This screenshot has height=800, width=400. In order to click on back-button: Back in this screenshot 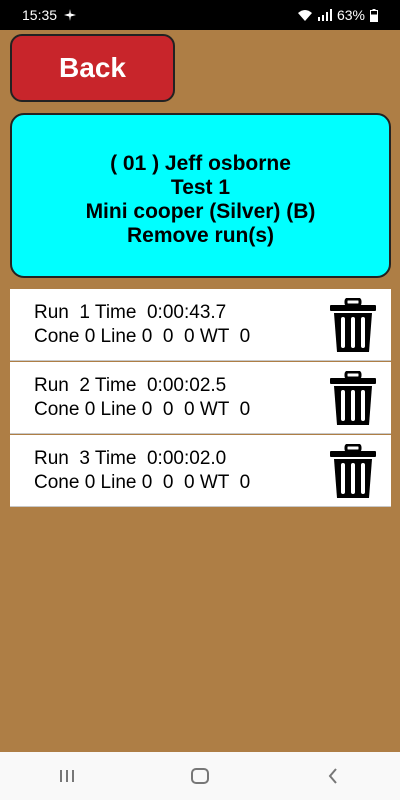, I will do `click(92, 68)`.